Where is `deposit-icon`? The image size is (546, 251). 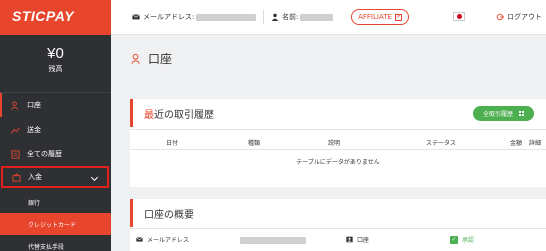
deposit-icon is located at coordinates (16, 177).